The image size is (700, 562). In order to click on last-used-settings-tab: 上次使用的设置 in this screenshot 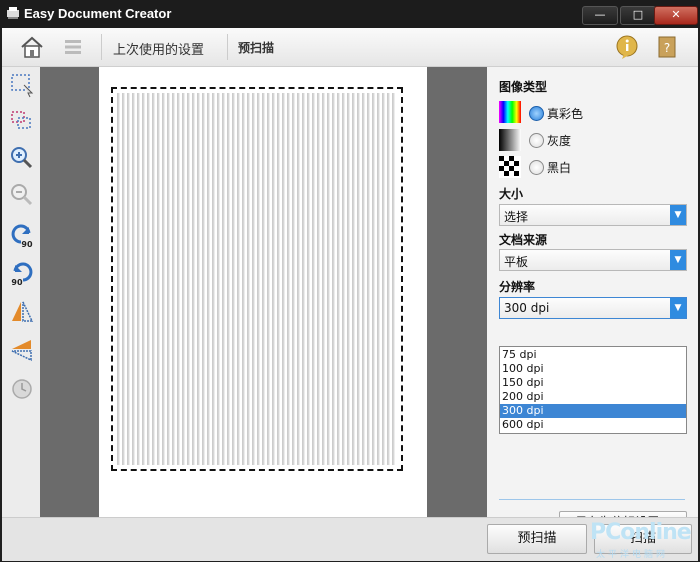, I will do `click(158, 48)`.